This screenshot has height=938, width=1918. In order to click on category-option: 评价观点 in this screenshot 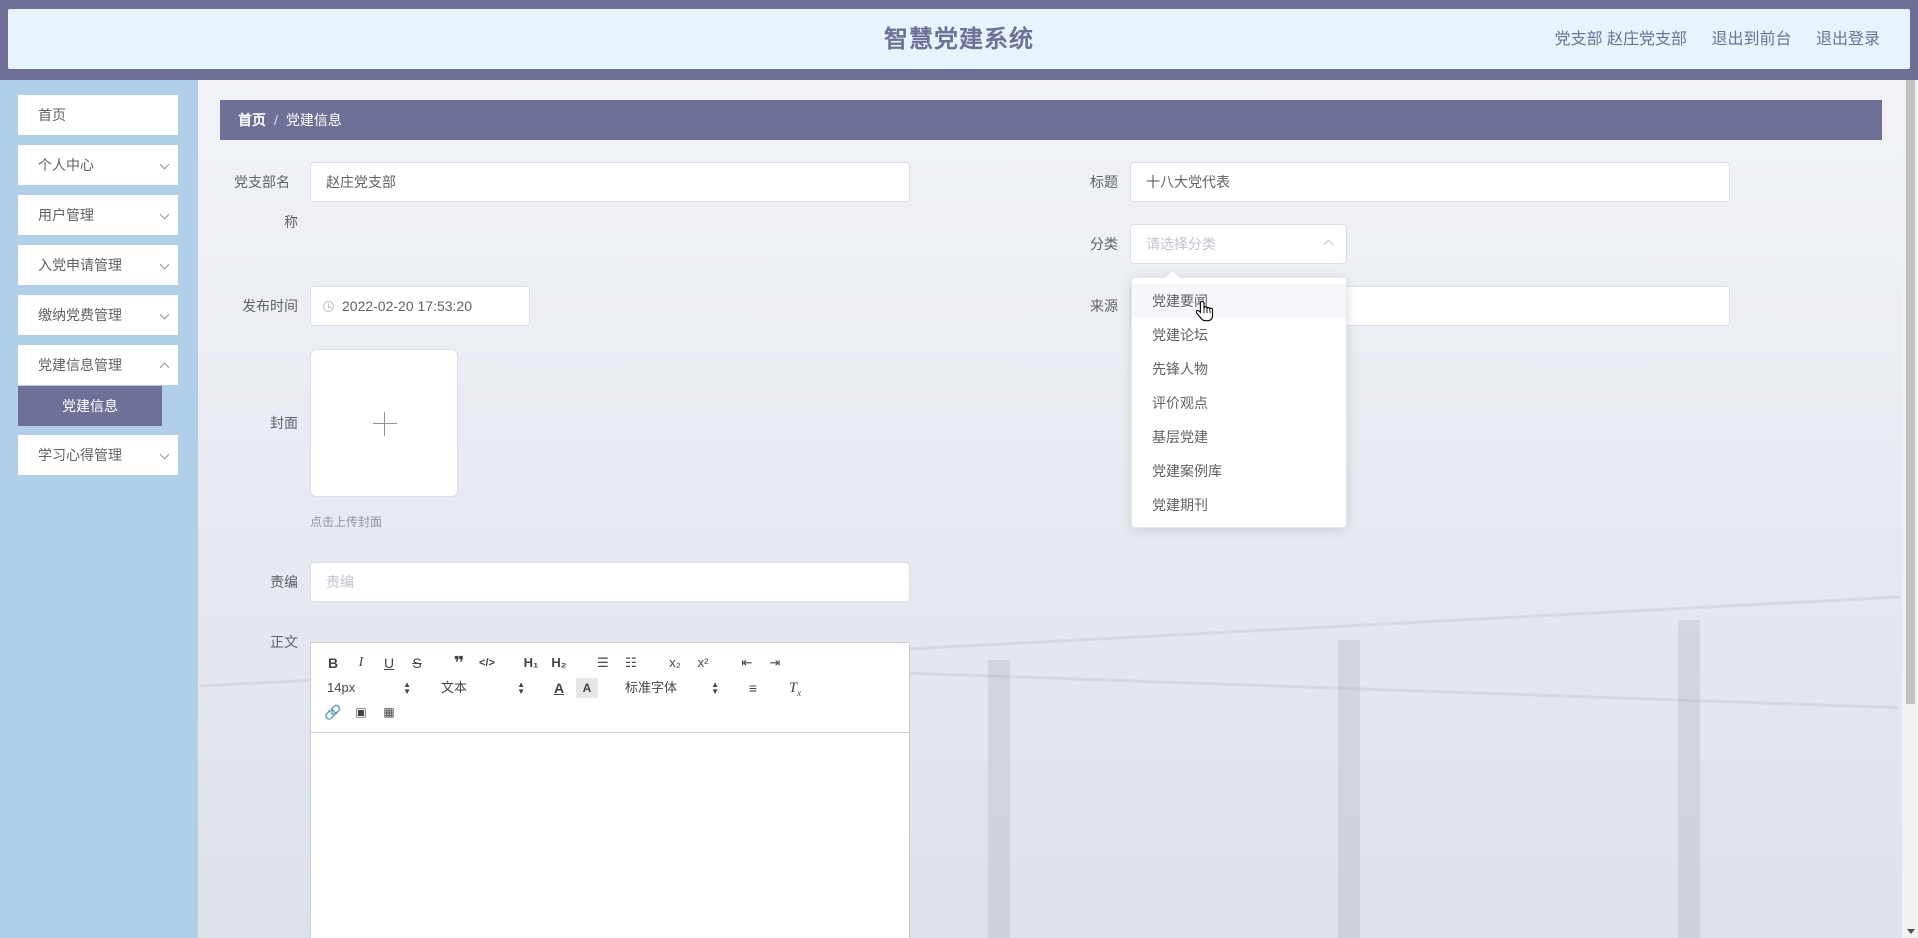, I will do `click(1239, 403)`.